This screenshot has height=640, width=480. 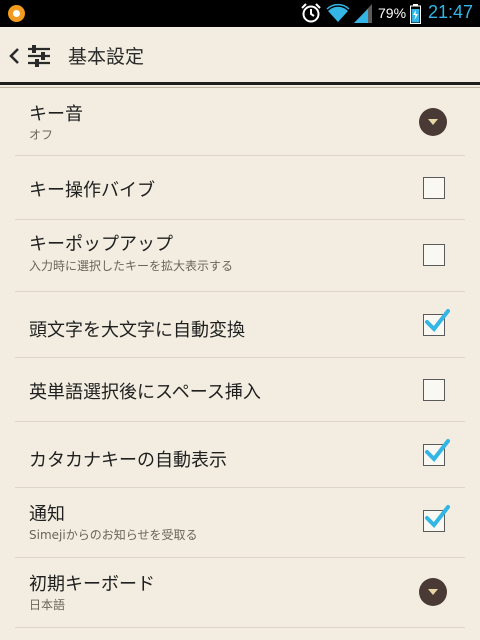 I want to click on settings-row: カタカナキーの自動表示, so click(x=240, y=455).